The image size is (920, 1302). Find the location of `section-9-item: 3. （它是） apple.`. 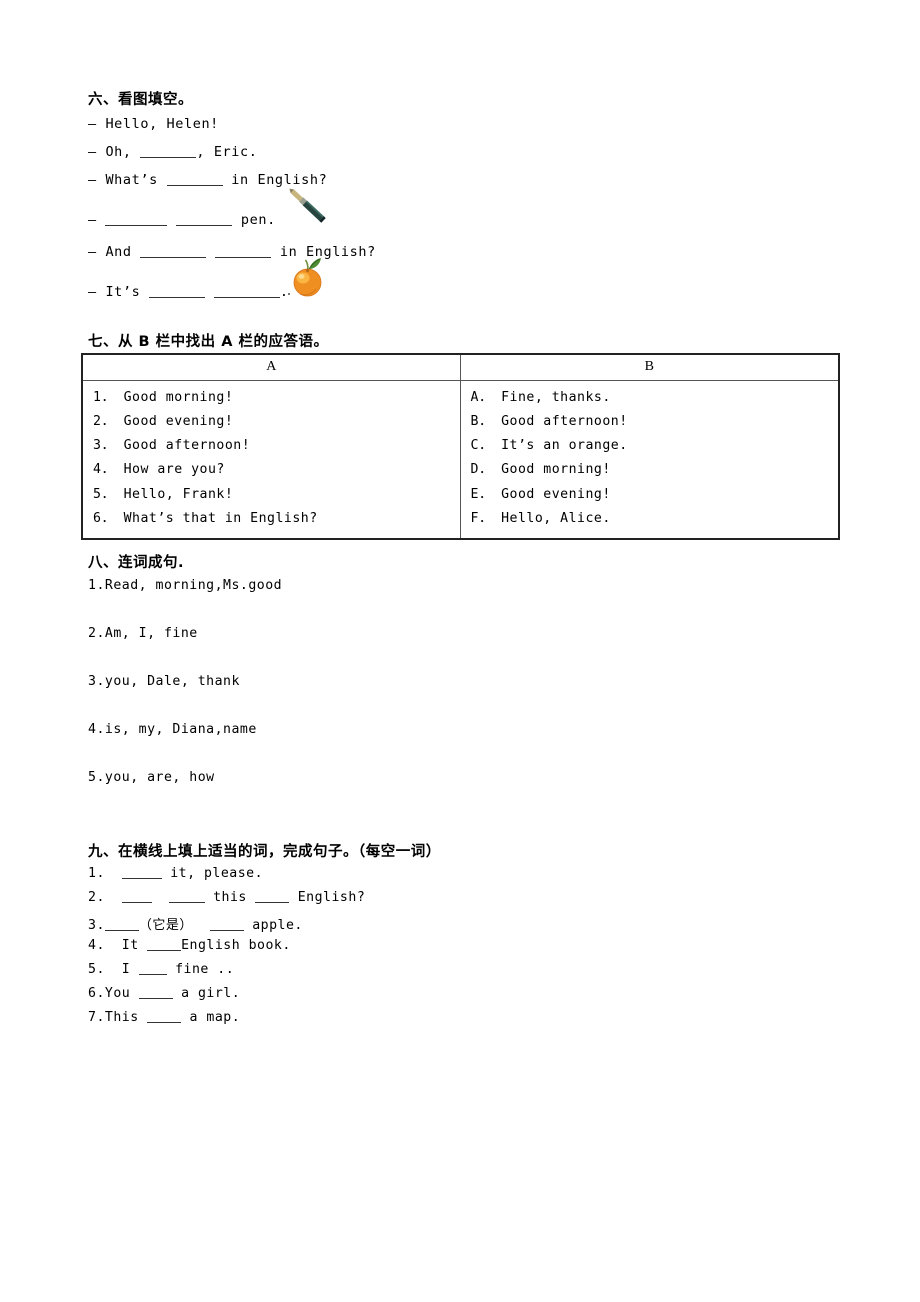

section-9-item: 3. （它是） apple. is located at coordinates (195, 923).